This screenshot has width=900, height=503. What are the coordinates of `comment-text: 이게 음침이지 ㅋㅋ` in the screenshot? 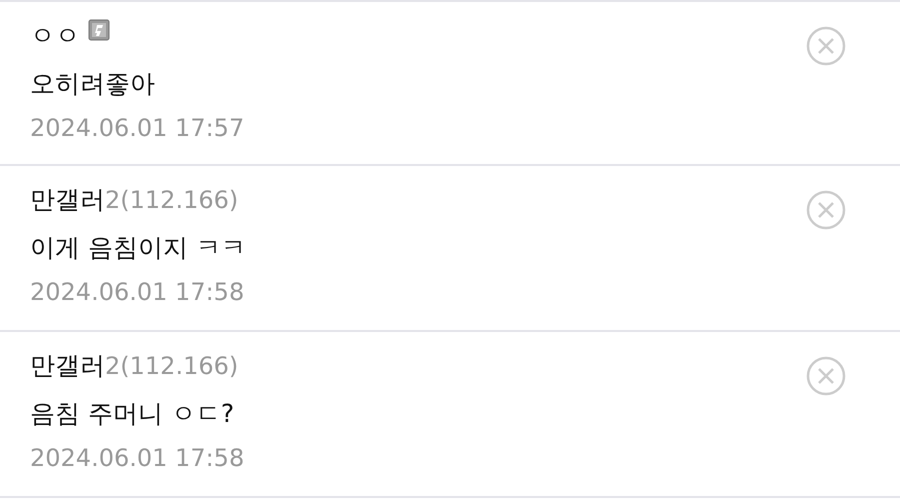 It's located at (138, 248).